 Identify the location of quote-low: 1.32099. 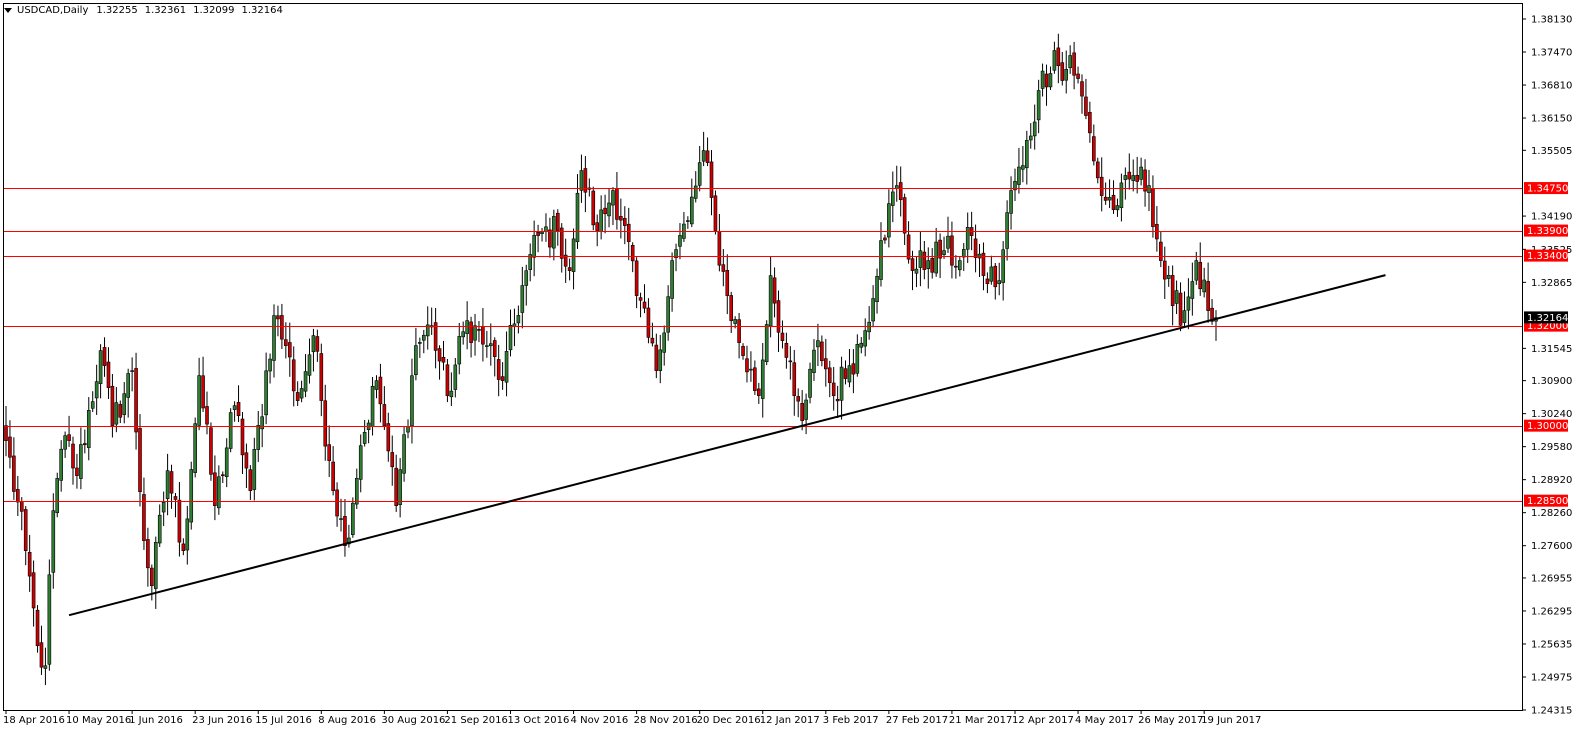
(214, 10).